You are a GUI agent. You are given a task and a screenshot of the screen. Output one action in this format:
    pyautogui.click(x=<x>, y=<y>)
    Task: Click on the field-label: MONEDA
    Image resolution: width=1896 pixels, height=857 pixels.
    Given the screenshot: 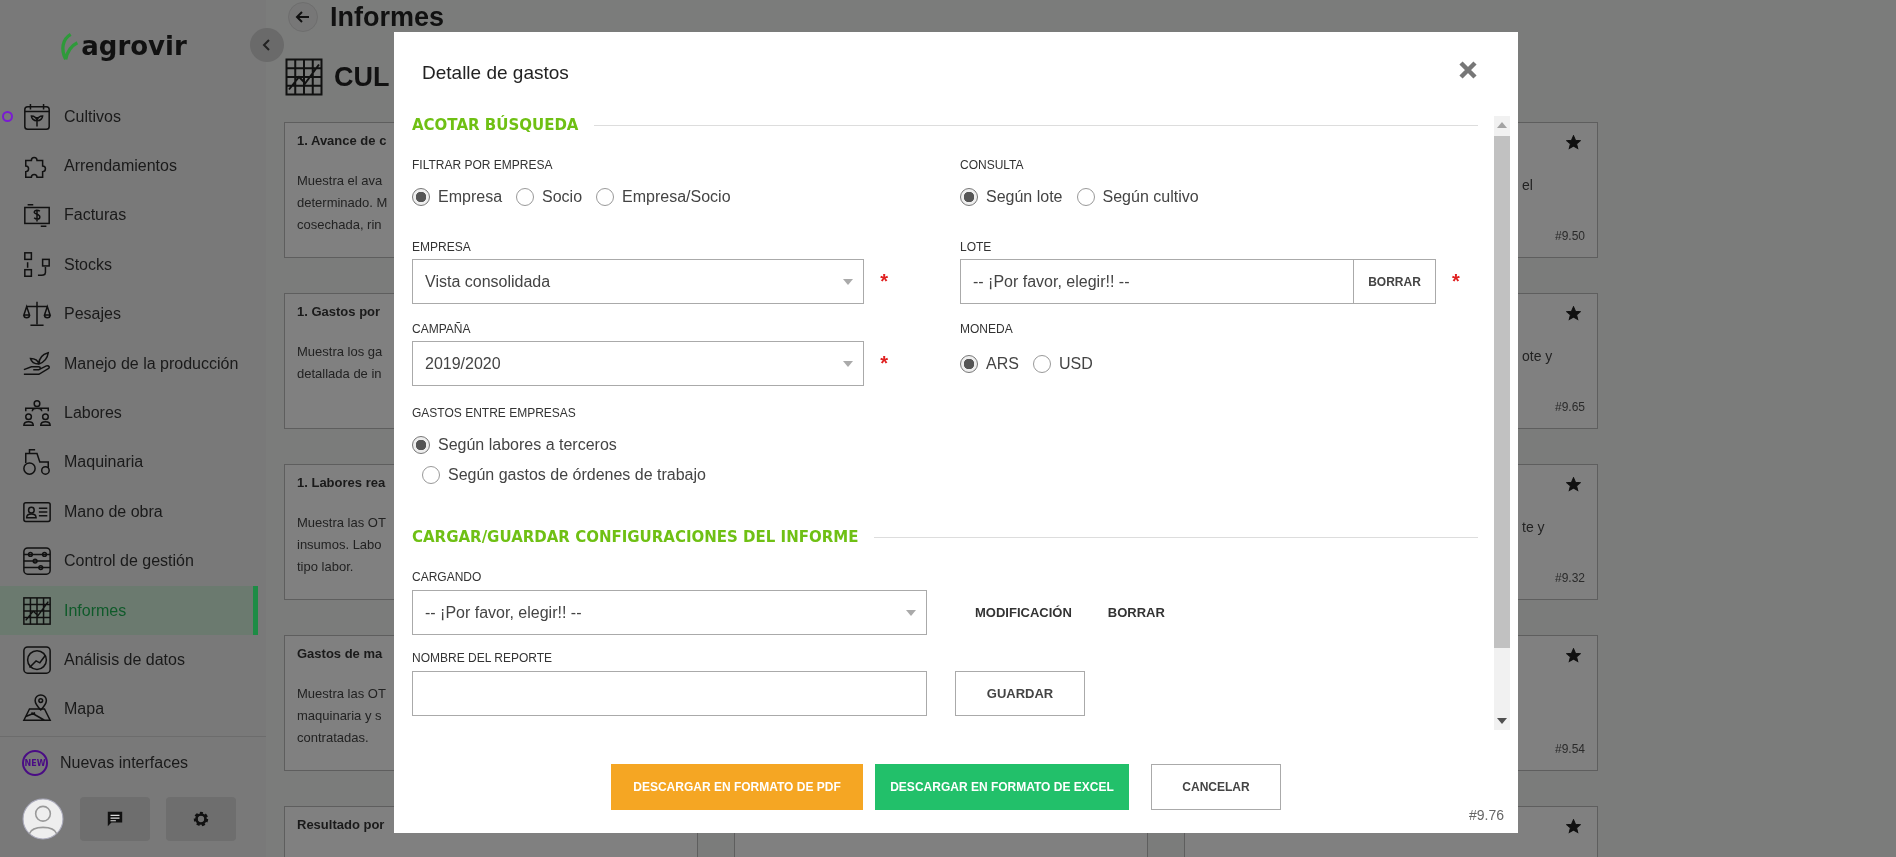 What is the action you would take?
    pyautogui.click(x=986, y=329)
    